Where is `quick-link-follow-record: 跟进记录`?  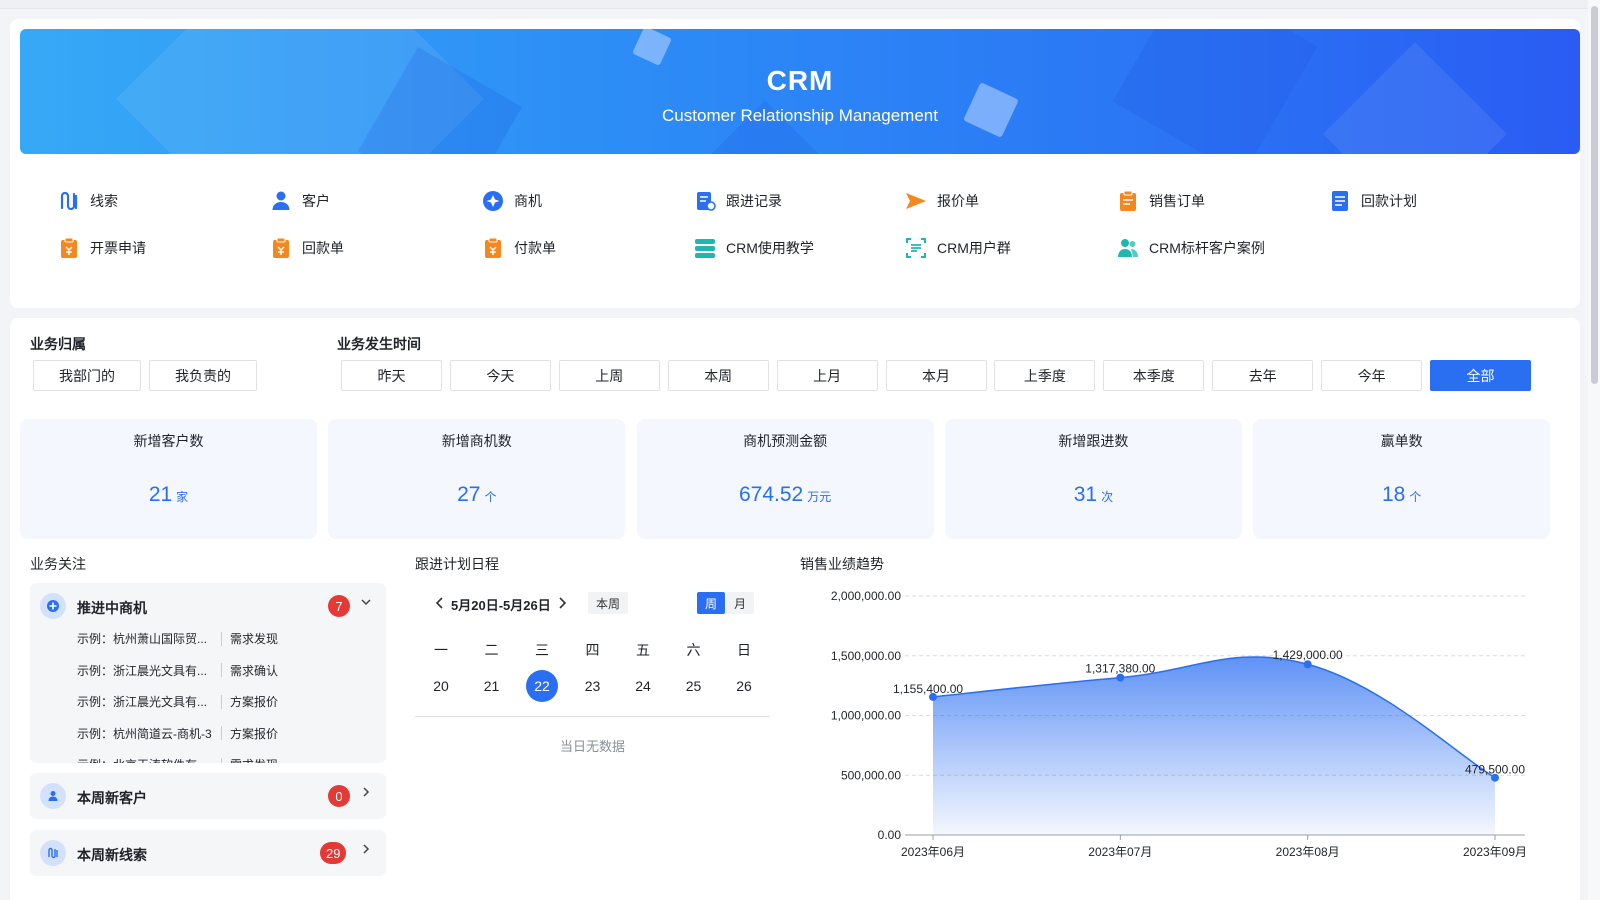
quick-link-follow-record: 跟进记录 is located at coordinates (738, 201).